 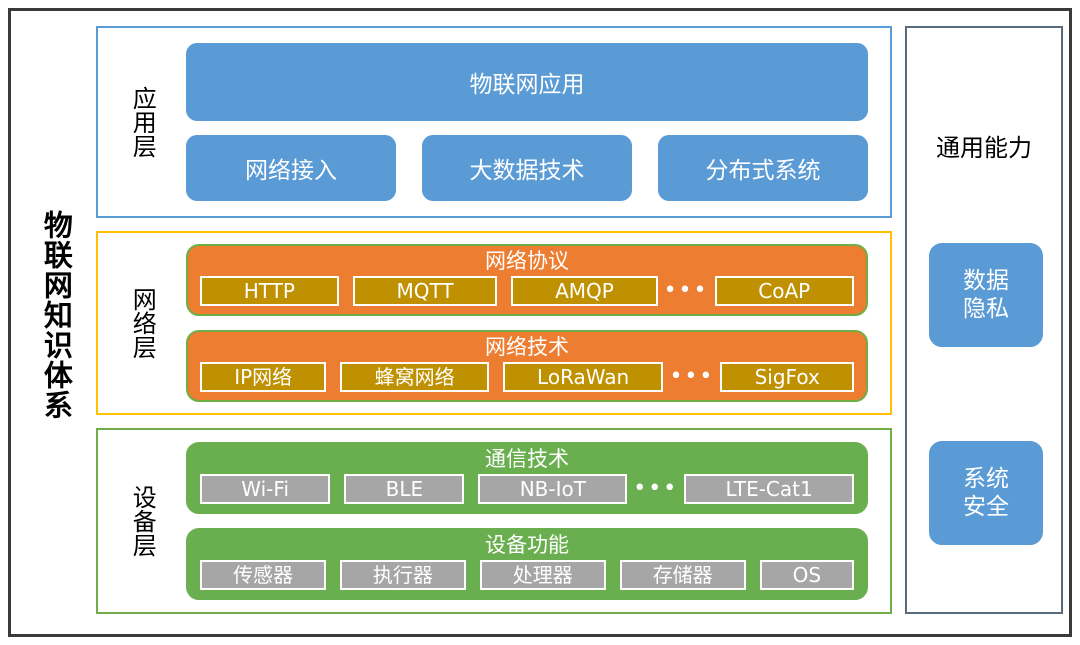 I want to click on bar-title: 网络技术, so click(x=527, y=347).